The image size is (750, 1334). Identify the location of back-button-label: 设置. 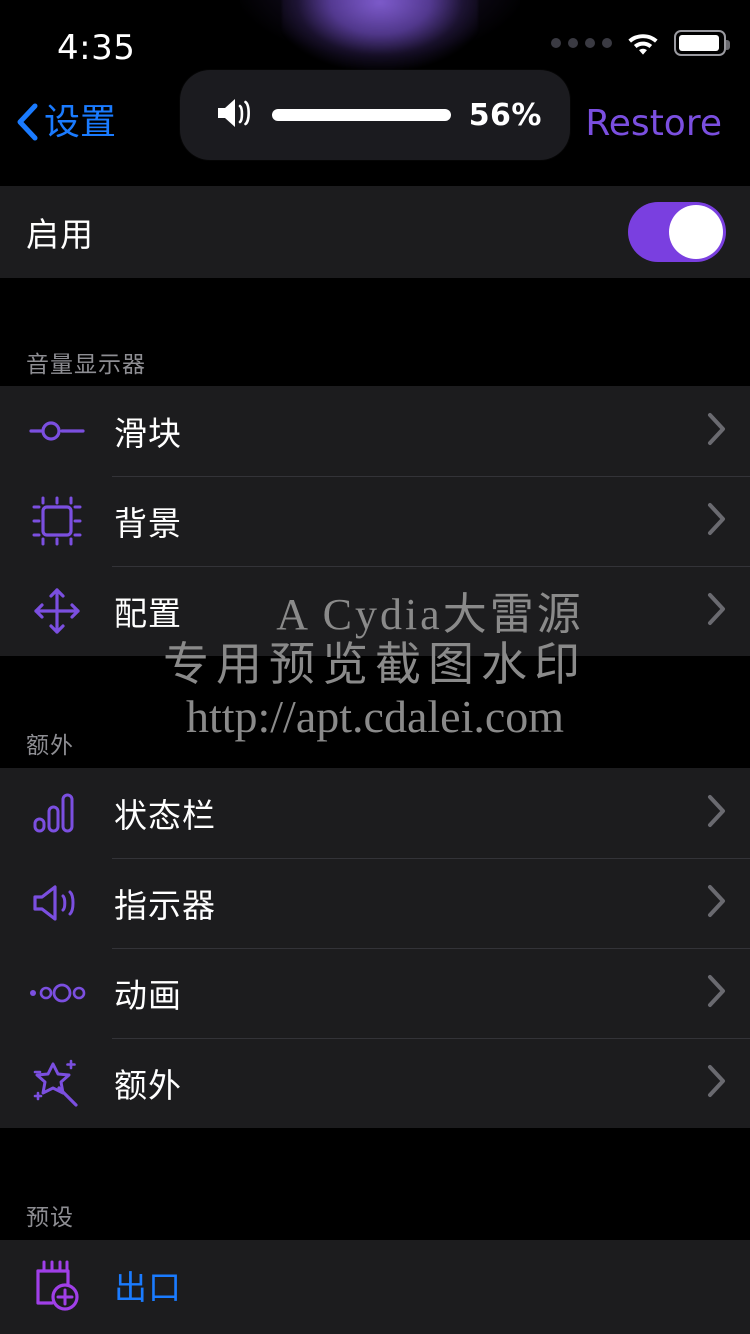
(80, 121).